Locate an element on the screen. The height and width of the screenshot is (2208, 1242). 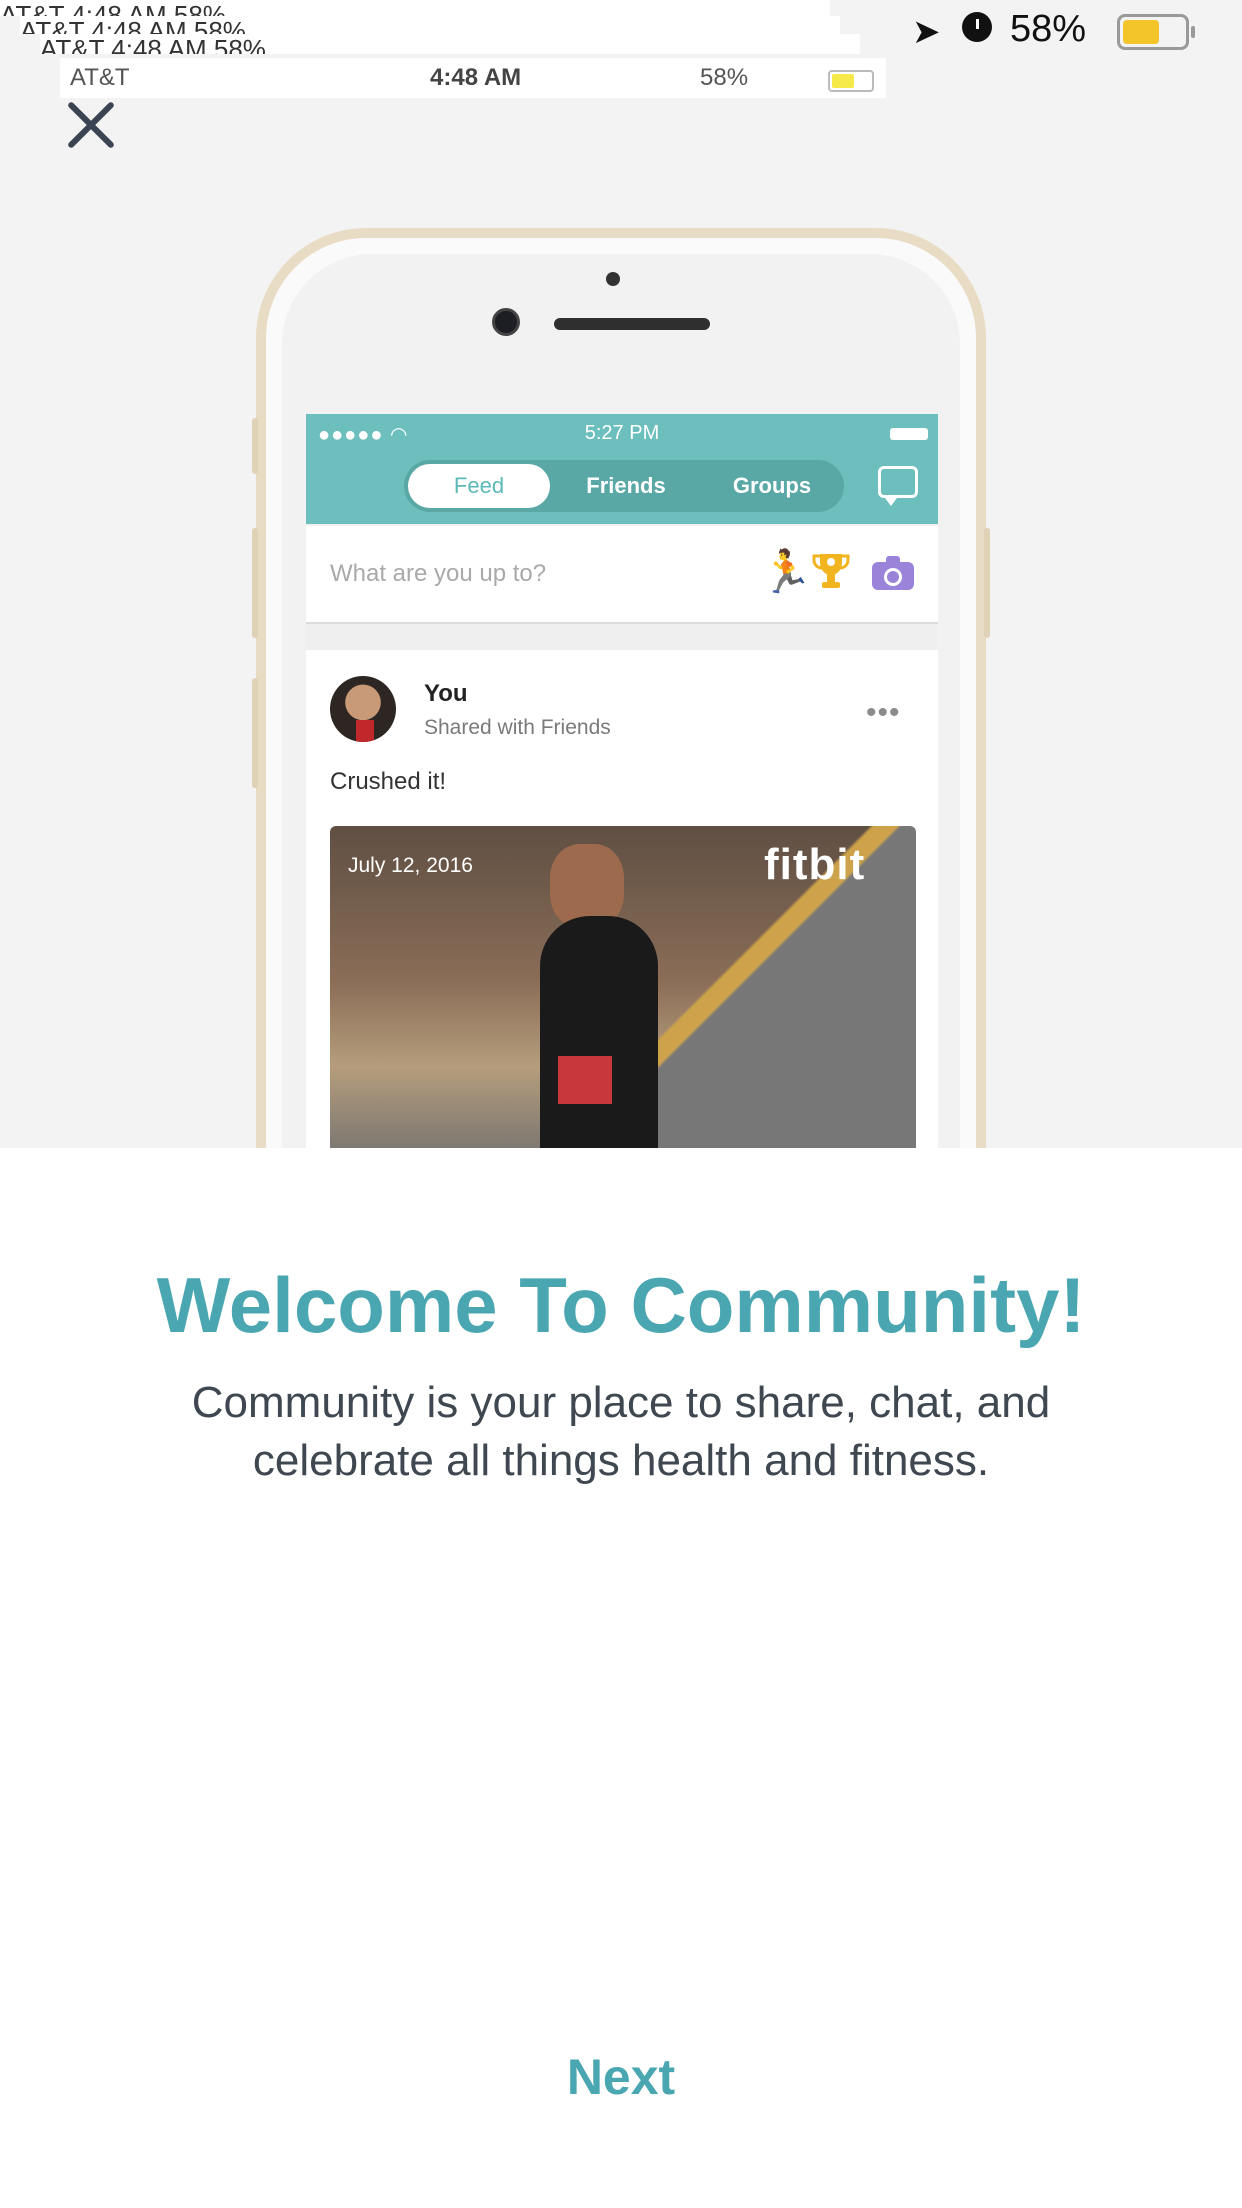
tab-friends: Friends is located at coordinates (626, 485).